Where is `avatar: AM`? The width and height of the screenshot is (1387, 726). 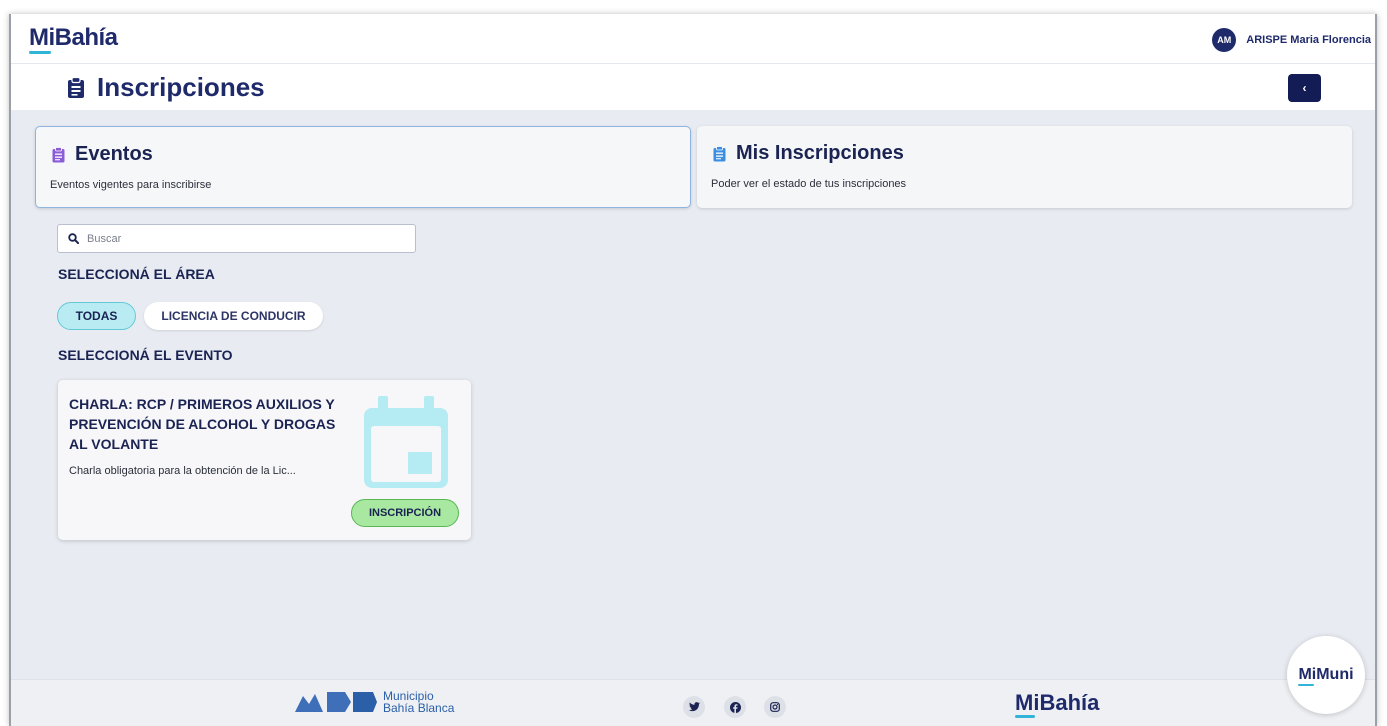
avatar: AM is located at coordinates (1224, 40).